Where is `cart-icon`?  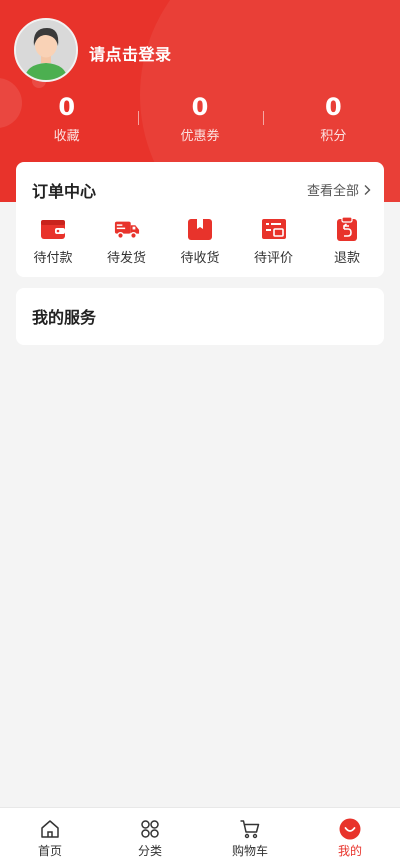 cart-icon is located at coordinates (250, 829).